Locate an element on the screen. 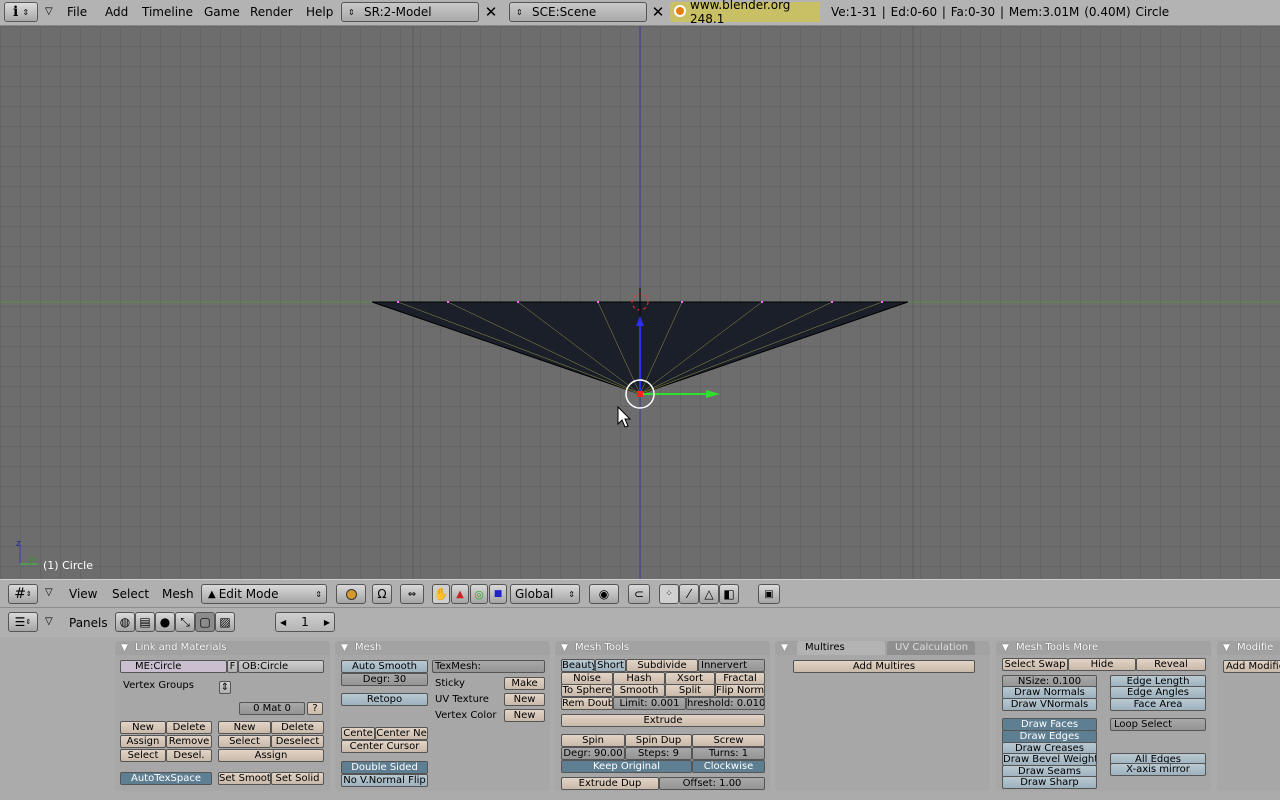 Image resolution: width=1280 pixels, height=800 pixels. editor-type-button: # ⇕ is located at coordinates (23, 594).